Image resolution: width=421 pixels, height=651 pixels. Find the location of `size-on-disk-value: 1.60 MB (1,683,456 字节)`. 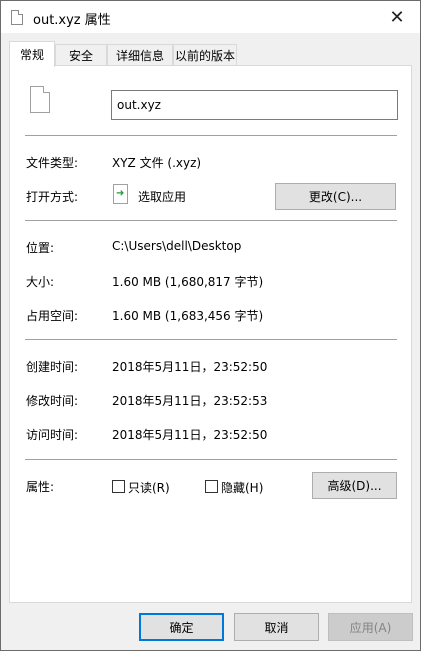

size-on-disk-value: 1.60 MB (1,683,456 字节) is located at coordinates (188, 316).